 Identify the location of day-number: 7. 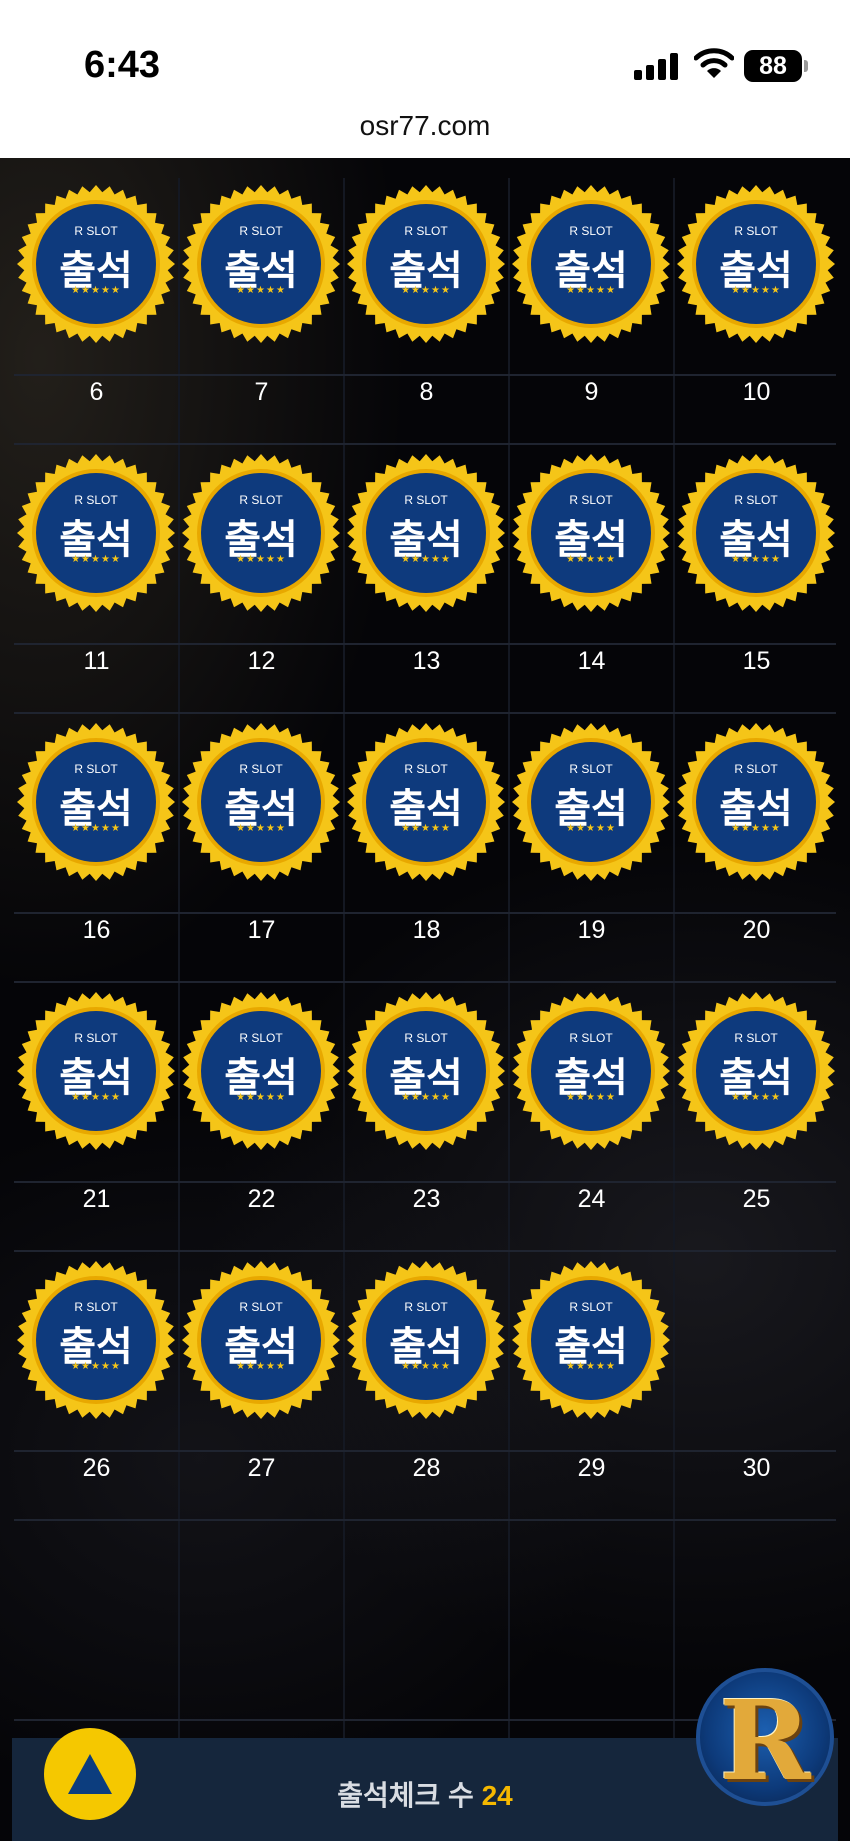
(261, 392).